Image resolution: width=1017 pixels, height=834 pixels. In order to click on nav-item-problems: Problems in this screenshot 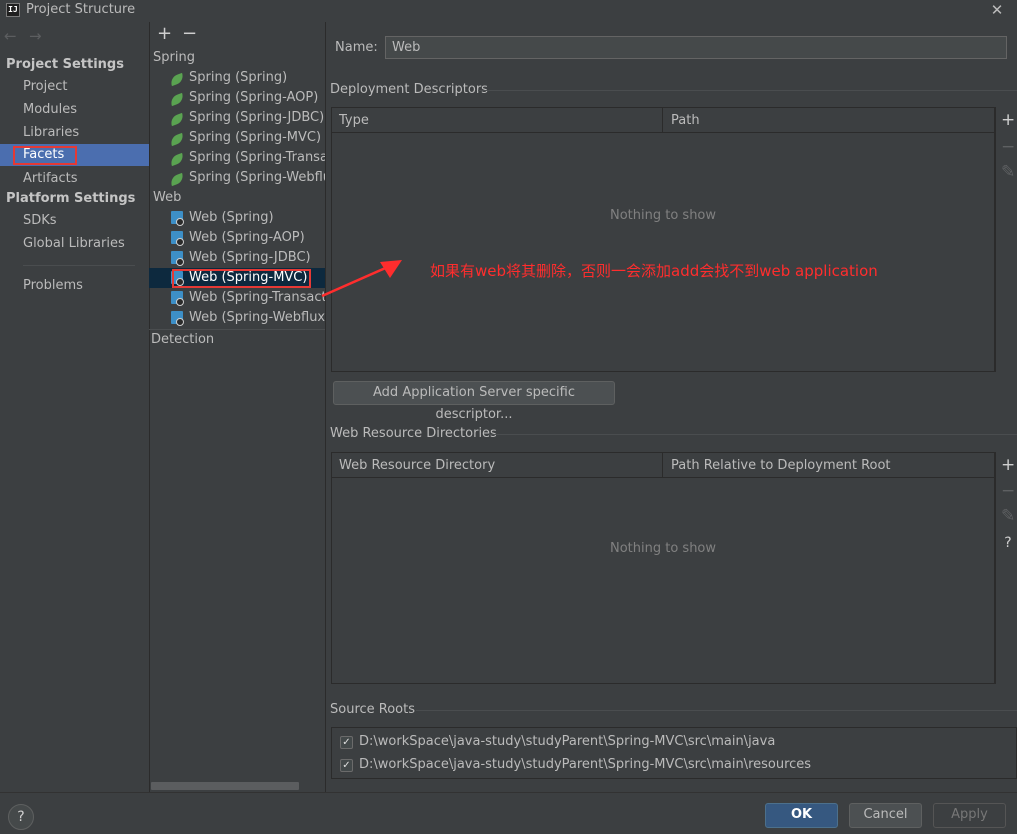, I will do `click(74, 286)`.